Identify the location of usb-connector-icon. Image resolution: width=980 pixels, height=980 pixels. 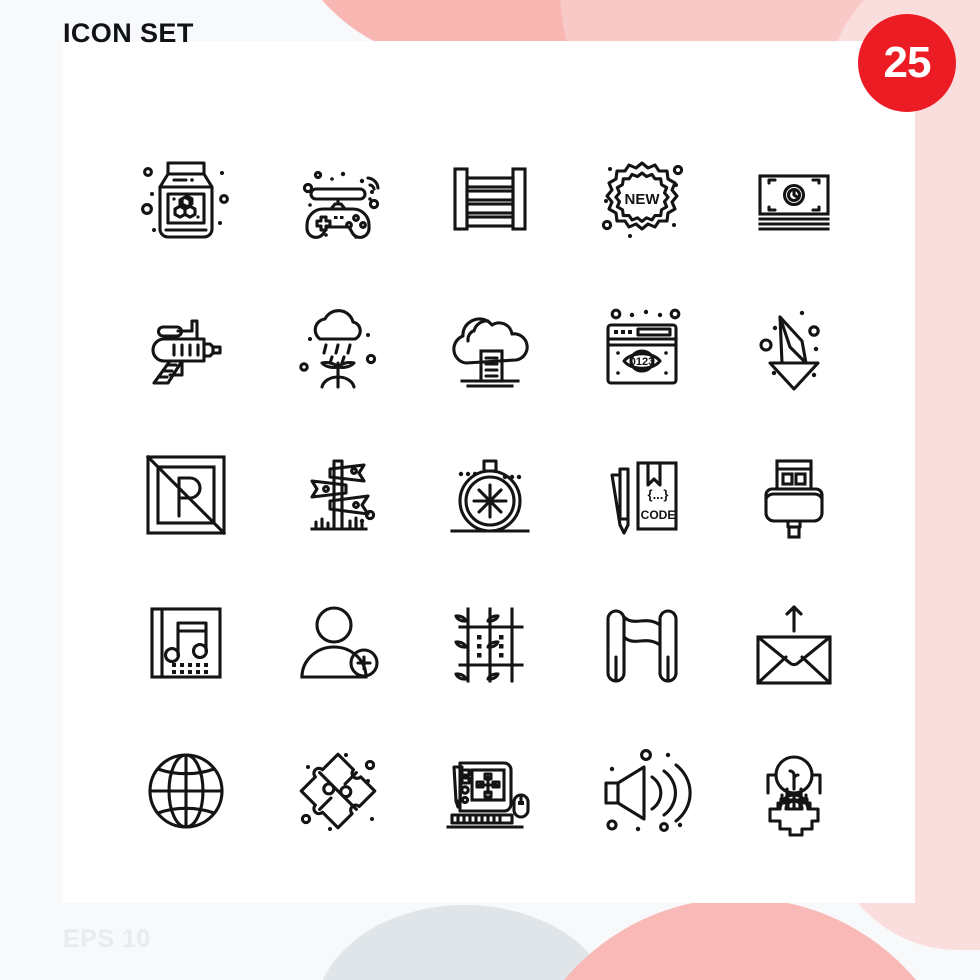
(794, 495).